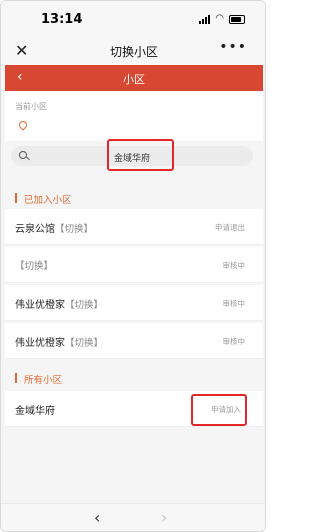 This screenshot has height=532, width=320. I want to click on current-community-label: 当前小区, so click(31, 106).